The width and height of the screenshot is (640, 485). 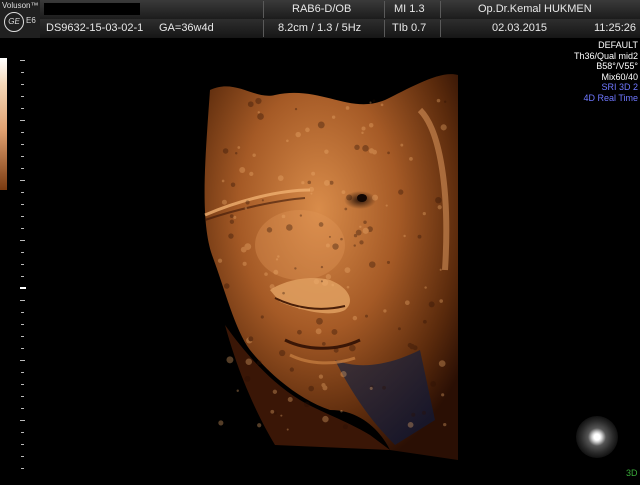 What do you see at coordinates (14, 22) in the screenshot?
I see `ge-logo-icon: GE` at bounding box center [14, 22].